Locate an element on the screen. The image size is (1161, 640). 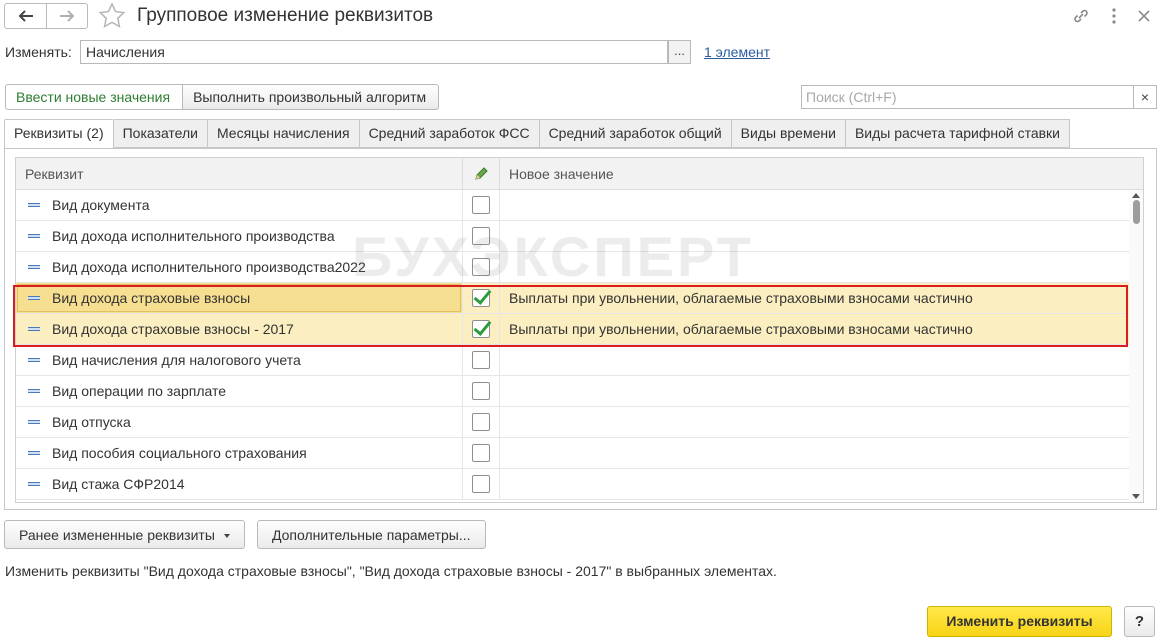
column-edit-flag is located at coordinates (480, 173).